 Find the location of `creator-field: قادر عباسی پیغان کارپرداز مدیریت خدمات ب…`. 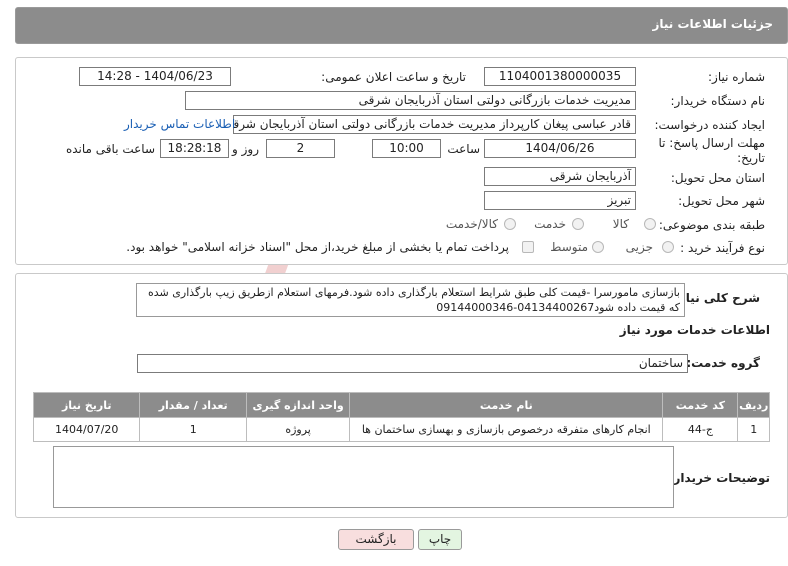

creator-field: قادر عباسی پیغان کارپرداز مدیریت خدمات ب… is located at coordinates (434, 124).